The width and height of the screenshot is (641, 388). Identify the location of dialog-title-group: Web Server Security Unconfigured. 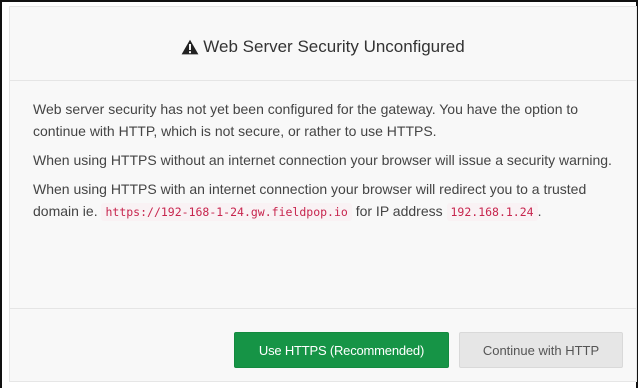
(323, 46).